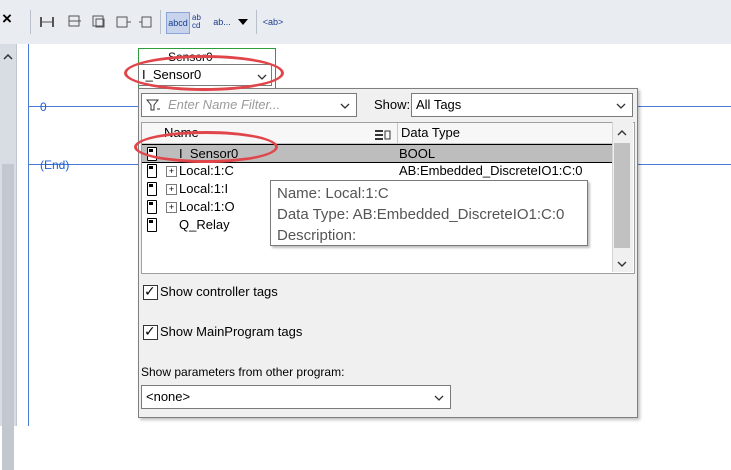  I want to click on show-value: All Tags, so click(439, 104).